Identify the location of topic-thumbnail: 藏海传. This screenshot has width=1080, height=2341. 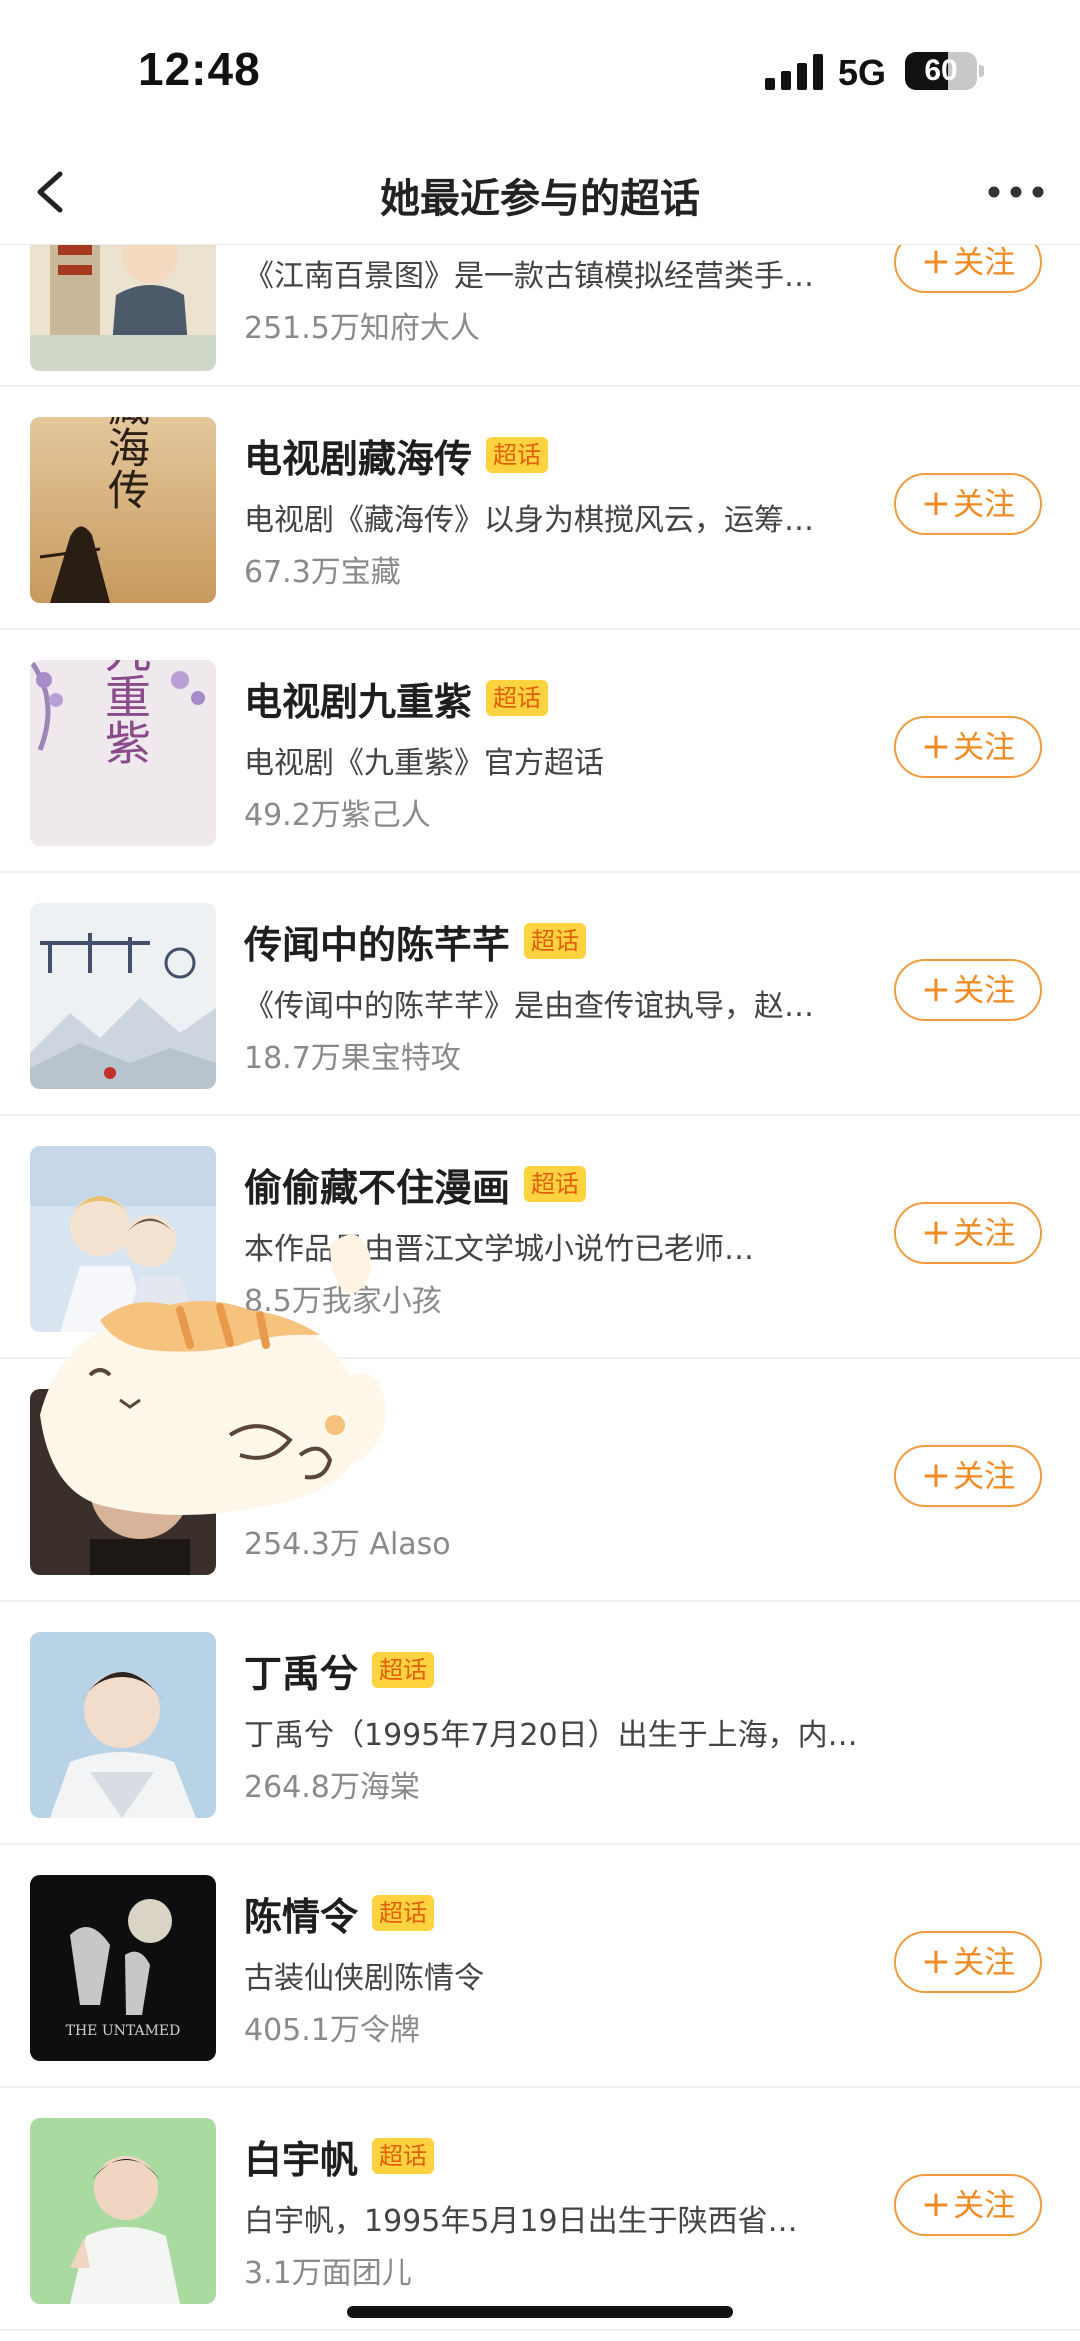
(123, 510).